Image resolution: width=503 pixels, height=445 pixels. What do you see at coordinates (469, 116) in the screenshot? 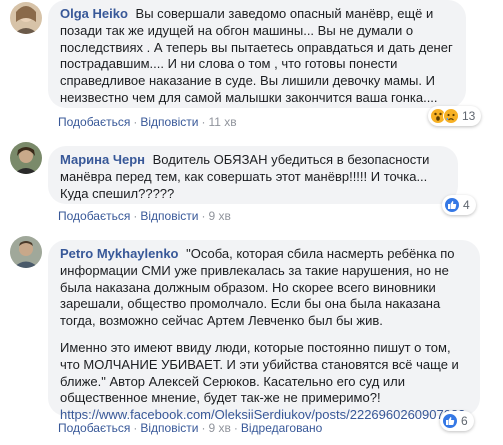
I see `reaction-count: 13` at bounding box center [469, 116].